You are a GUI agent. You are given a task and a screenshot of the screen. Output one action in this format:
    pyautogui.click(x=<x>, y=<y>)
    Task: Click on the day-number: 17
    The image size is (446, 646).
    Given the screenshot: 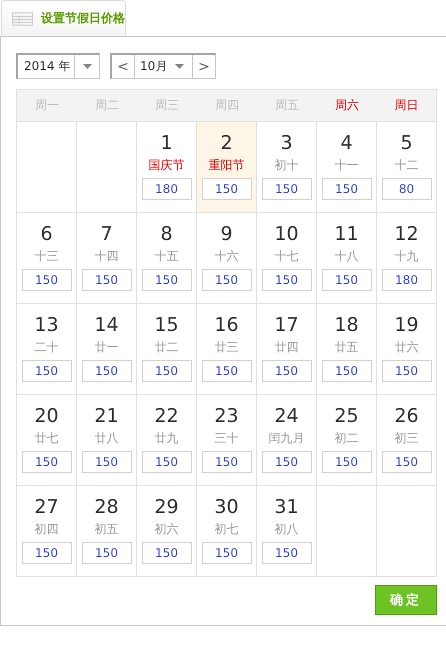 What is the action you would take?
    pyautogui.click(x=286, y=325)
    